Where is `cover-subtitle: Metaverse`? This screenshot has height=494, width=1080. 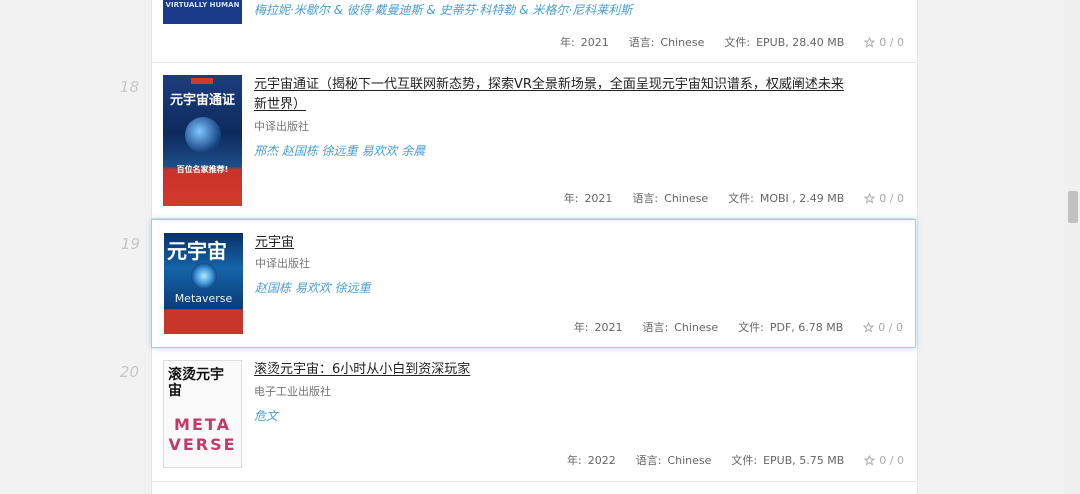 cover-subtitle: Metaverse is located at coordinates (203, 298).